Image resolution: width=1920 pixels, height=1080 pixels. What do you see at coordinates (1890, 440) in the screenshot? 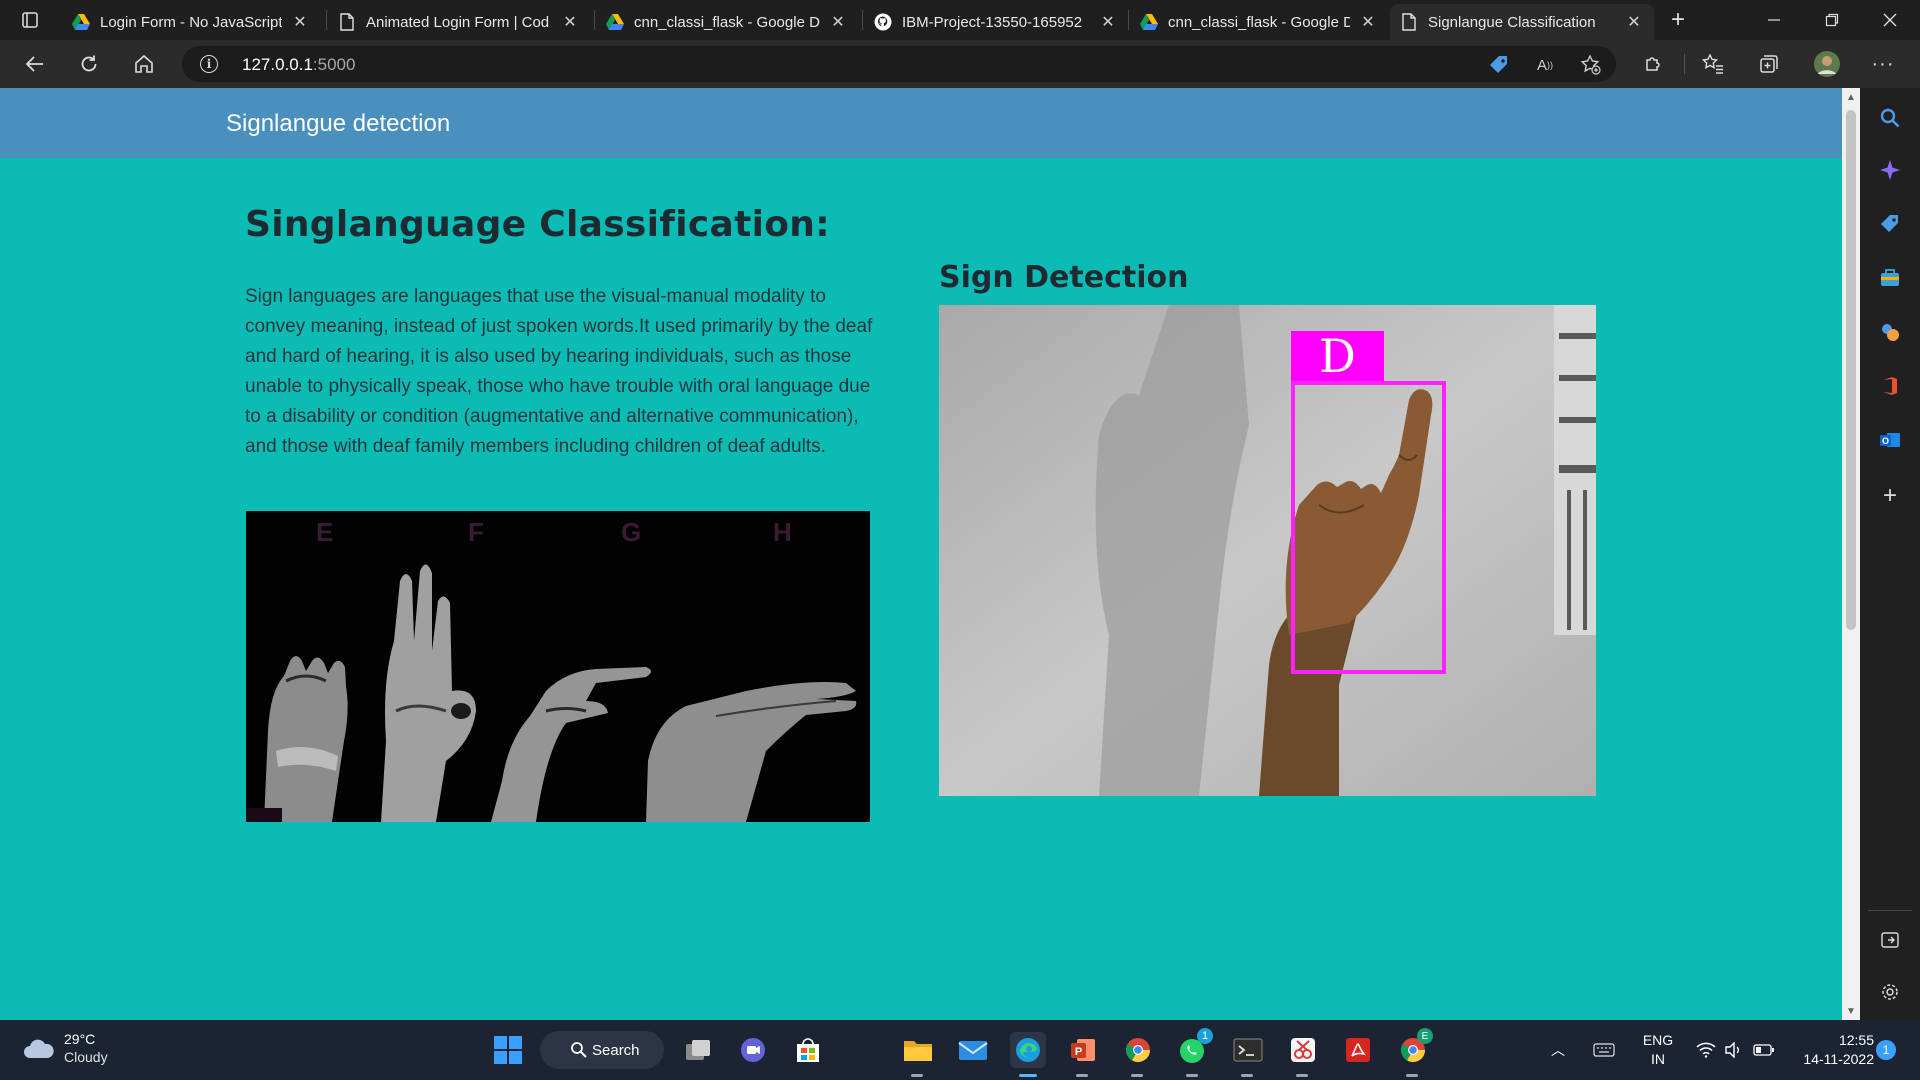
I see `outlook-icon: O` at bounding box center [1890, 440].